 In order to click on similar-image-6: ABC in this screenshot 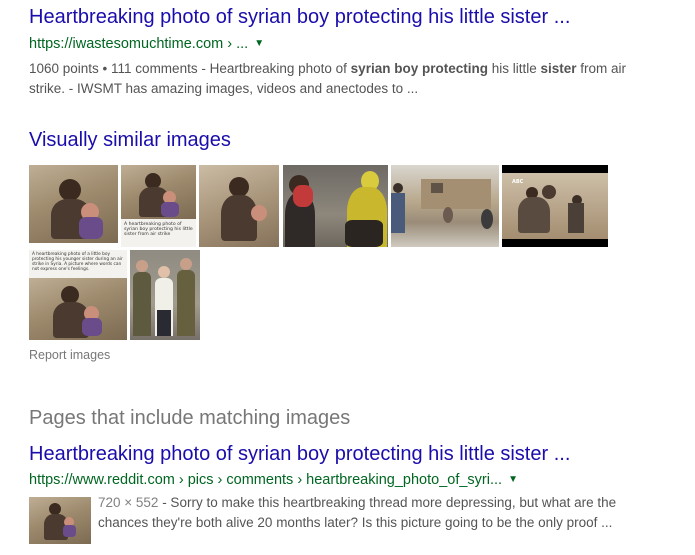, I will do `click(555, 206)`.